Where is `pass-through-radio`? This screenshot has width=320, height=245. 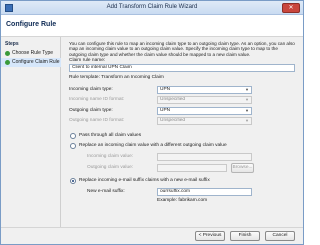 pass-through-radio is located at coordinates (73, 136).